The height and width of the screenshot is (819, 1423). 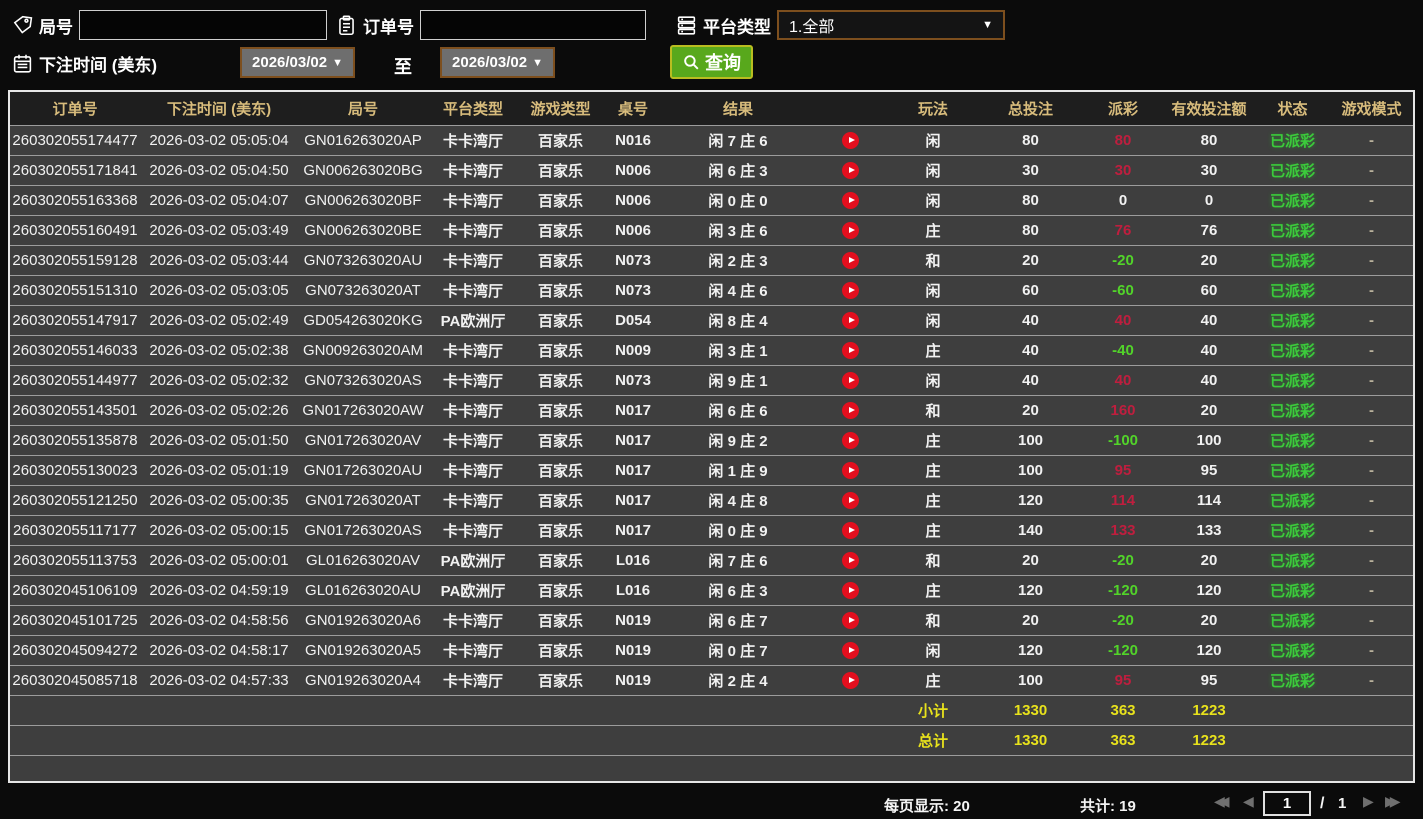 What do you see at coordinates (75, 260) in the screenshot?
I see `order-no-cell: 260302055159128` at bounding box center [75, 260].